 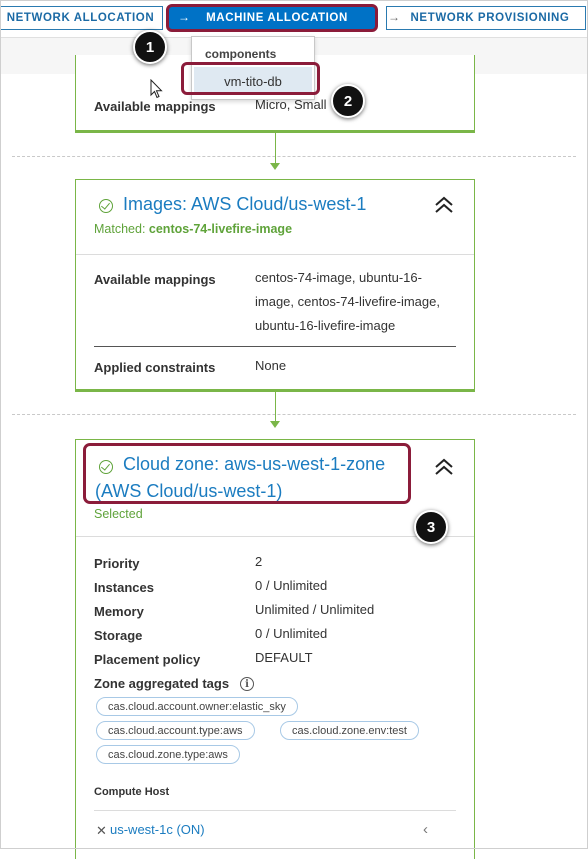 I want to click on placement-policy-value: DEFAULT, so click(x=284, y=657).